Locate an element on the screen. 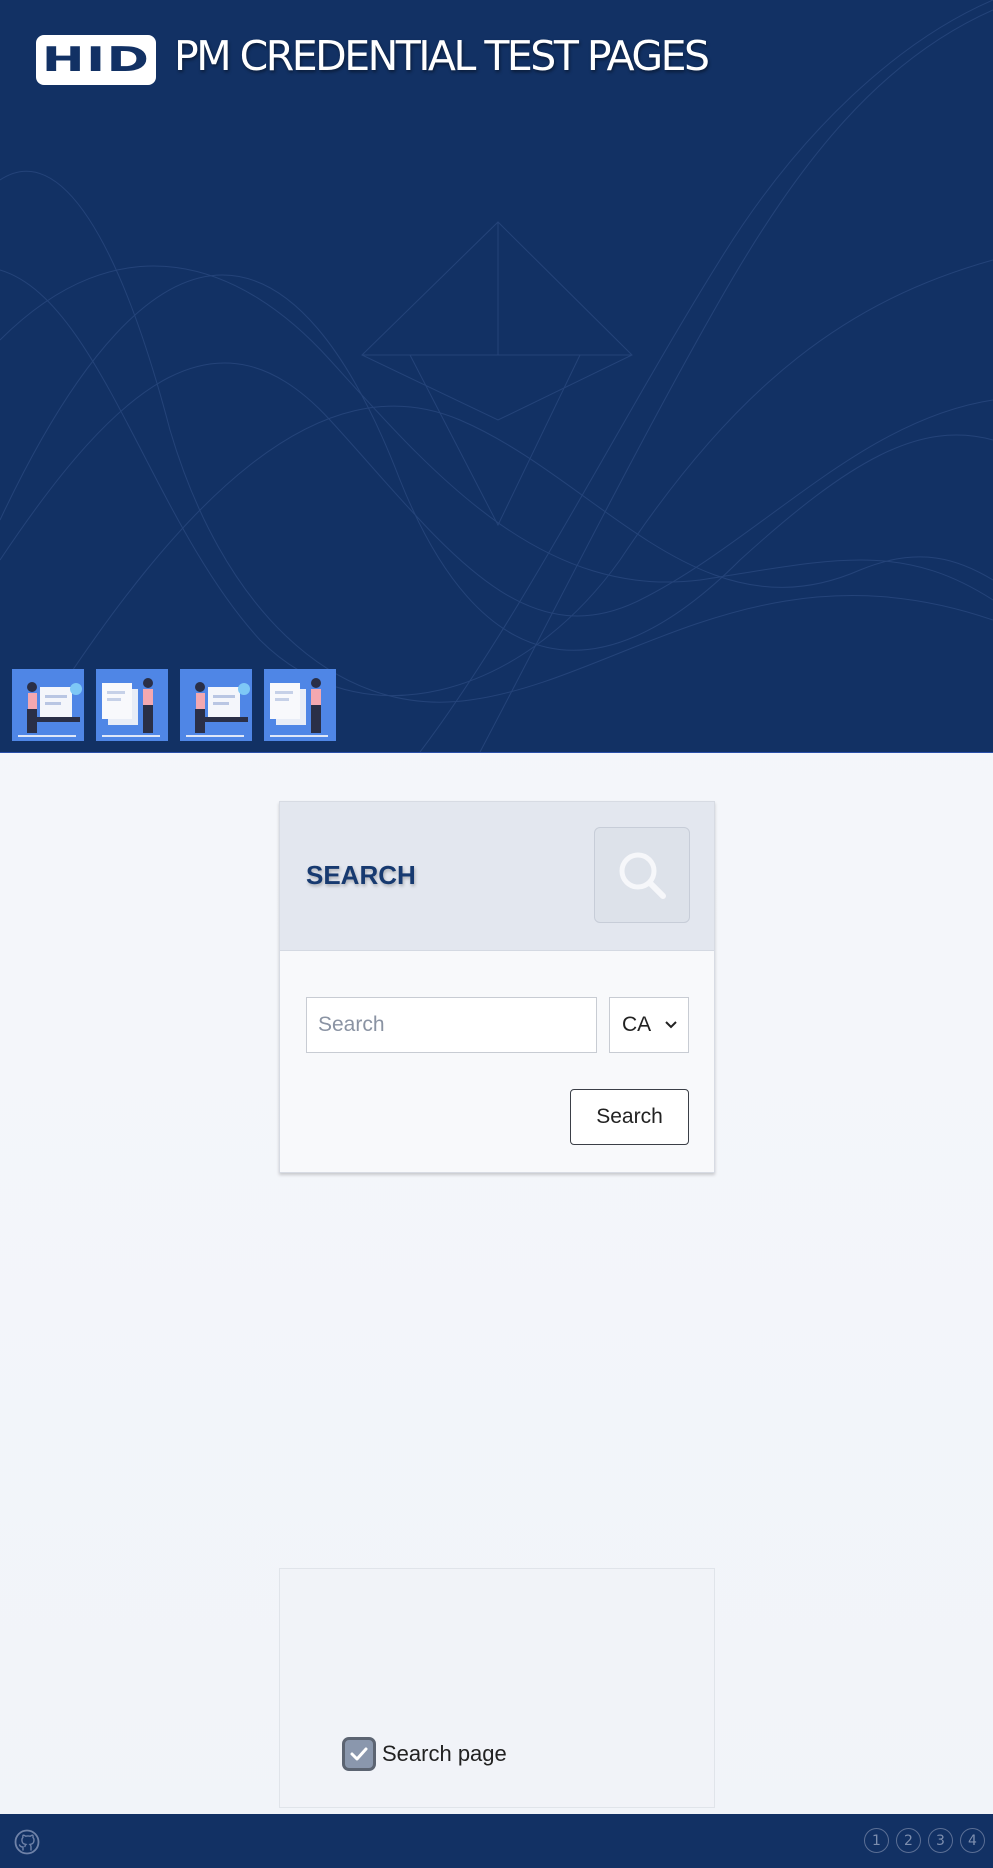 The width and height of the screenshot is (993, 1868). checkmark-icon is located at coordinates (359, 1754).